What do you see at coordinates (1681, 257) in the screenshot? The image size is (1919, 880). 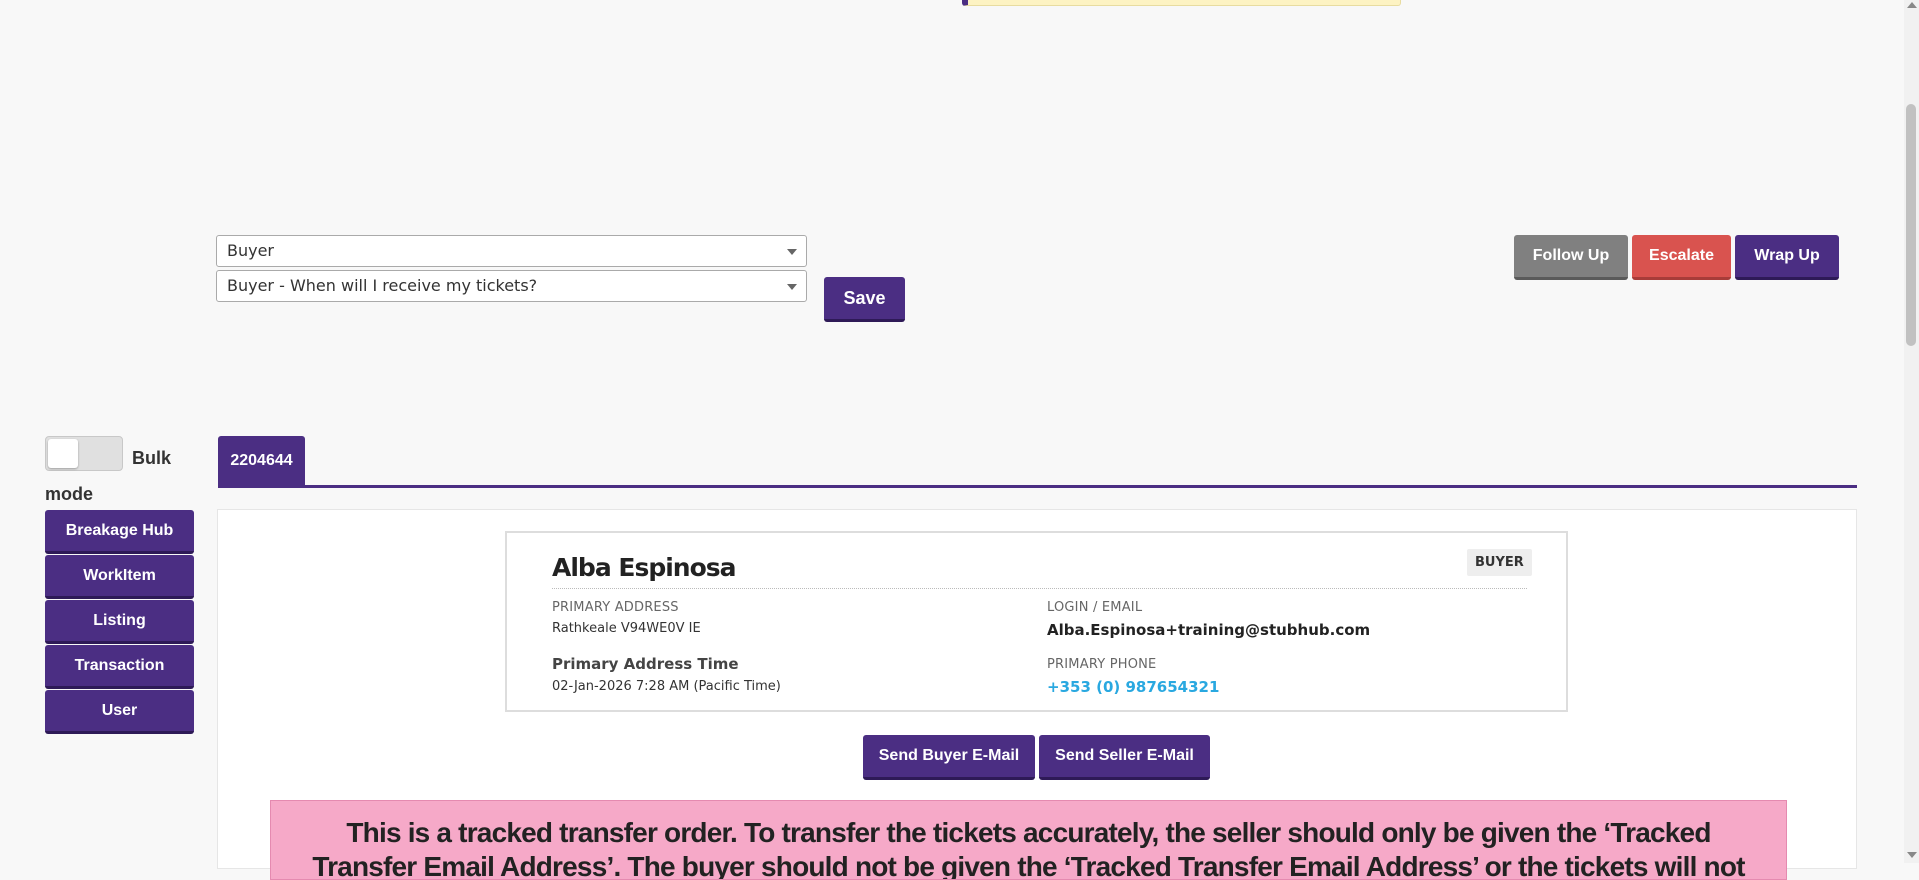 I see `escalate-button: Escalate` at bounding box center [1681, 257].